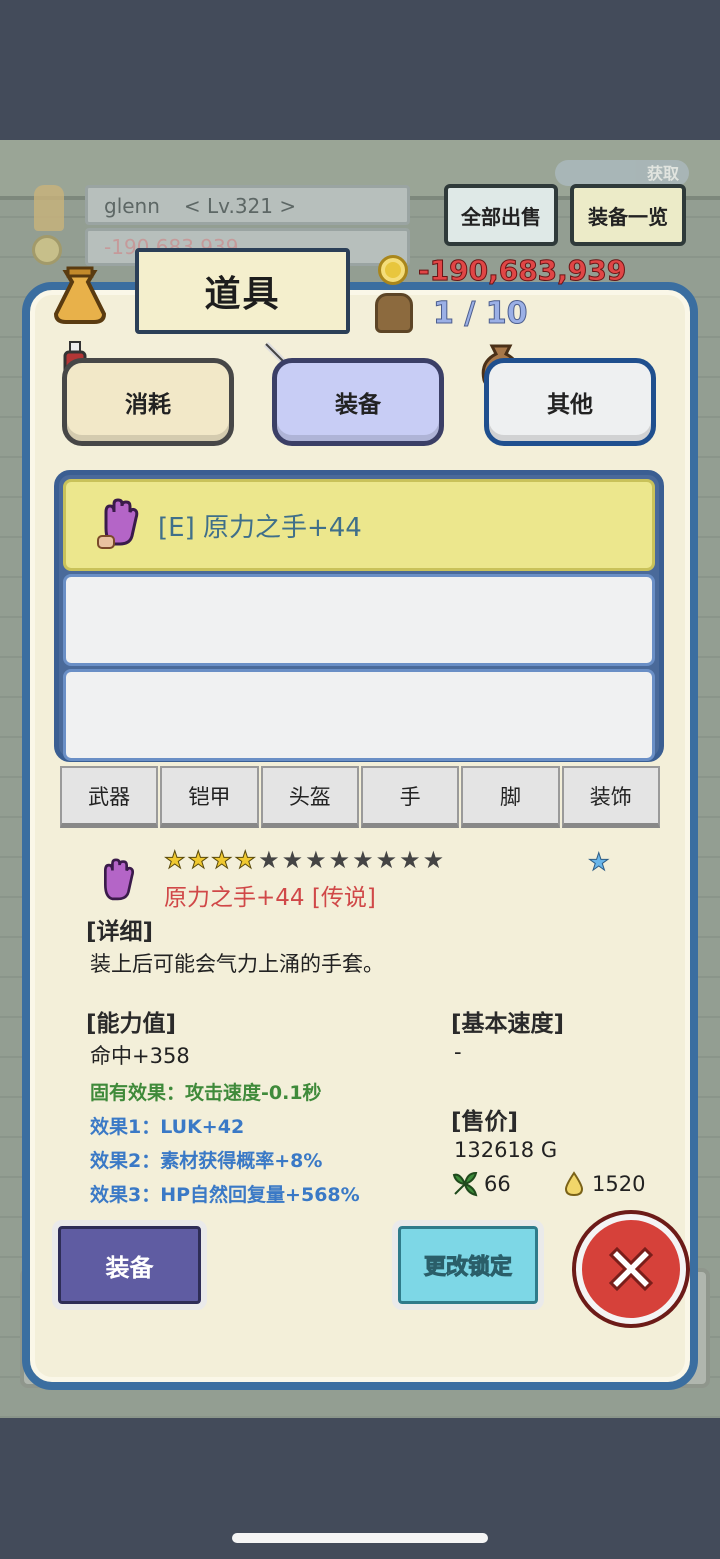 This screenshot has height=1559, width=720. What do you see at coordinates (49, 208) in the screenshot?
I see `character-avatar-icon` at bounding box center [49, 208].